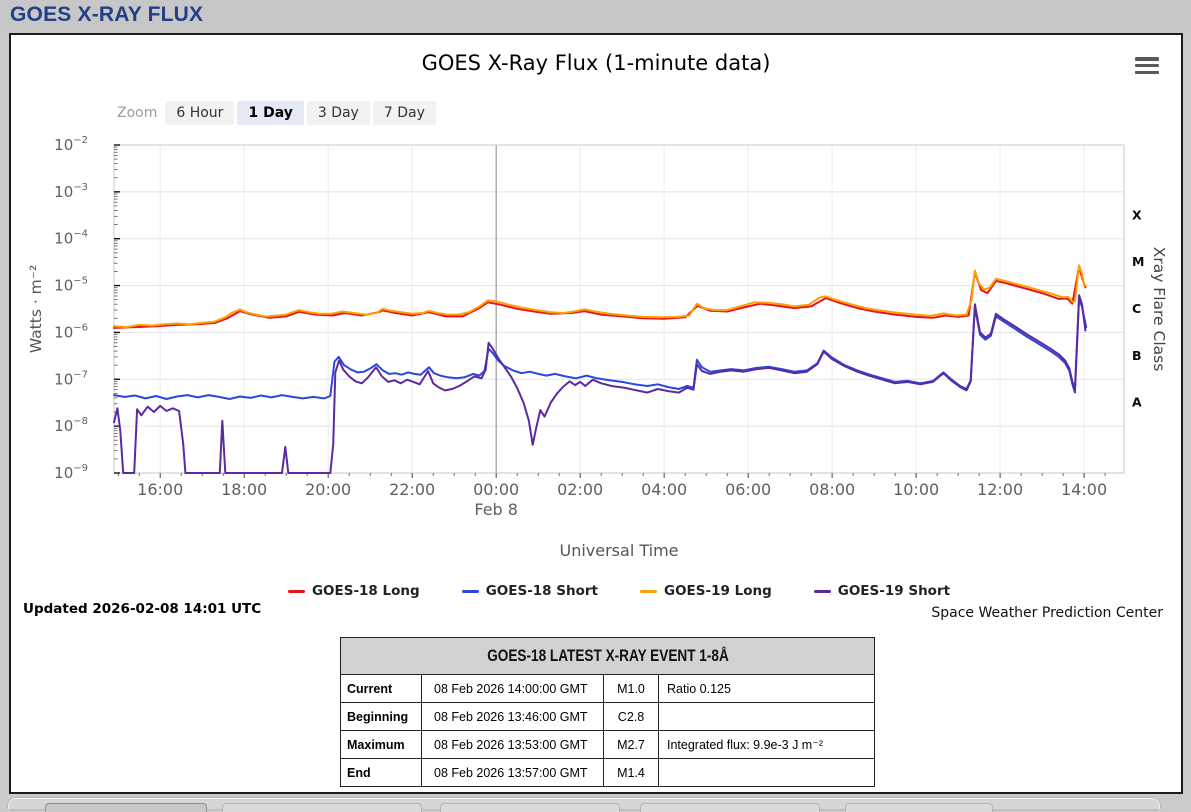  What do you see at coordinates (270, 113) in the screenshot?
I see `zoom-button-1-day: 1 Day` at bounding box center [270, 113].